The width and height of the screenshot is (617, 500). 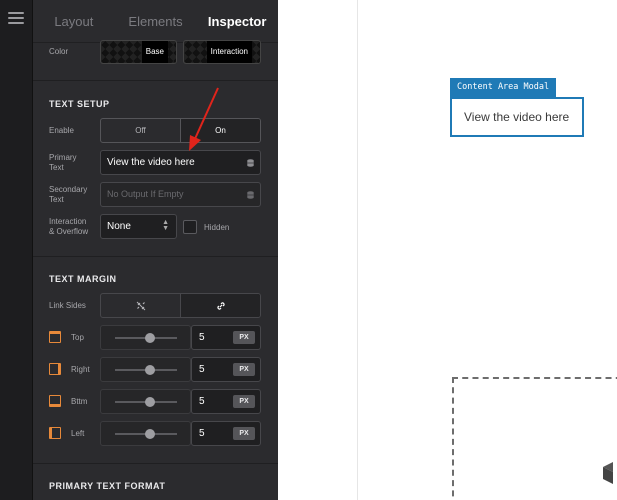 What do you see at coordinates (217, 227) in the screenshot?
I see `hidden-label: Hidden` at bounding box center [217, 227].